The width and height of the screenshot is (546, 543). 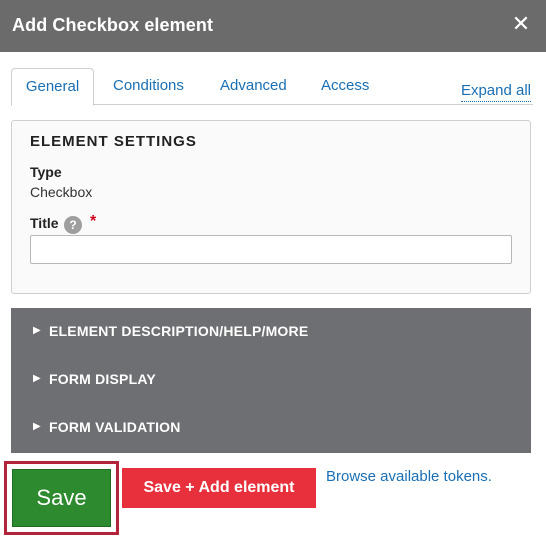 I want to click on accordion-element-description: ▶ ELEMENT DESCRIPTION/HELP/MORE, so click(x=271, y=331).